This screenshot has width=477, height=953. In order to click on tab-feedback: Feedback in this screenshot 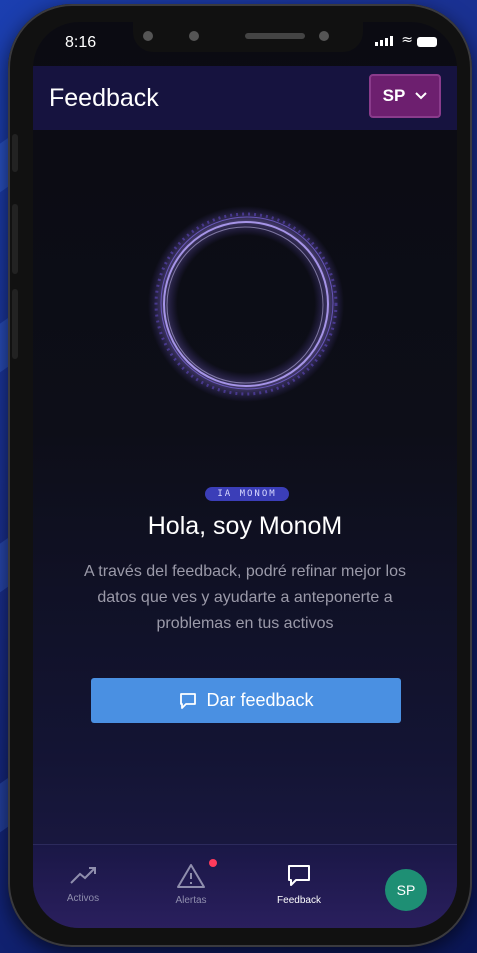, I will do `click(299, 884)`.